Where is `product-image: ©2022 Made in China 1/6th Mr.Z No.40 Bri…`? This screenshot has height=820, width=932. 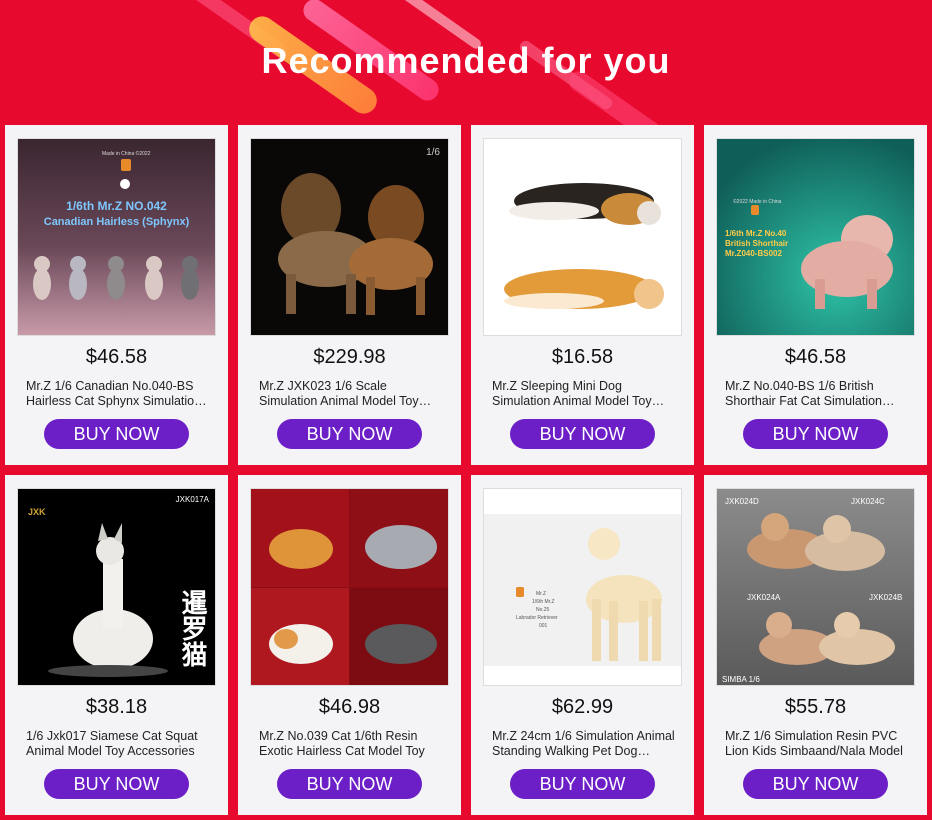 product-image: ©2022 Made in China 1/6th Mr.Z No.40 Bri… is located at coordinates (815, 237).